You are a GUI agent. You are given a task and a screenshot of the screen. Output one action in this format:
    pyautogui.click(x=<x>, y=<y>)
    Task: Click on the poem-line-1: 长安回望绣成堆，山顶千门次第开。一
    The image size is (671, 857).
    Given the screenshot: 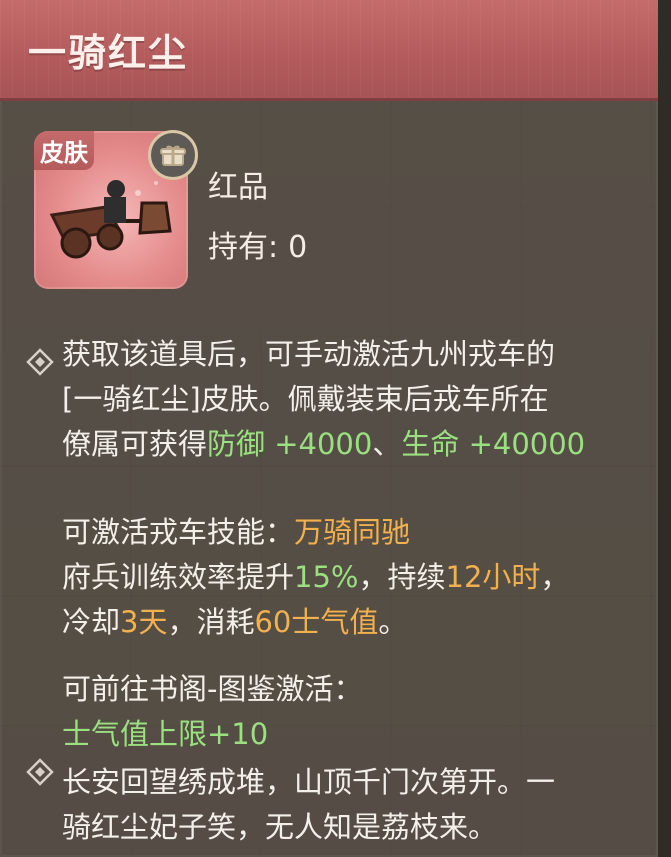 What is the action you would take?
    pyautogui.click(x=309, y=782)
    